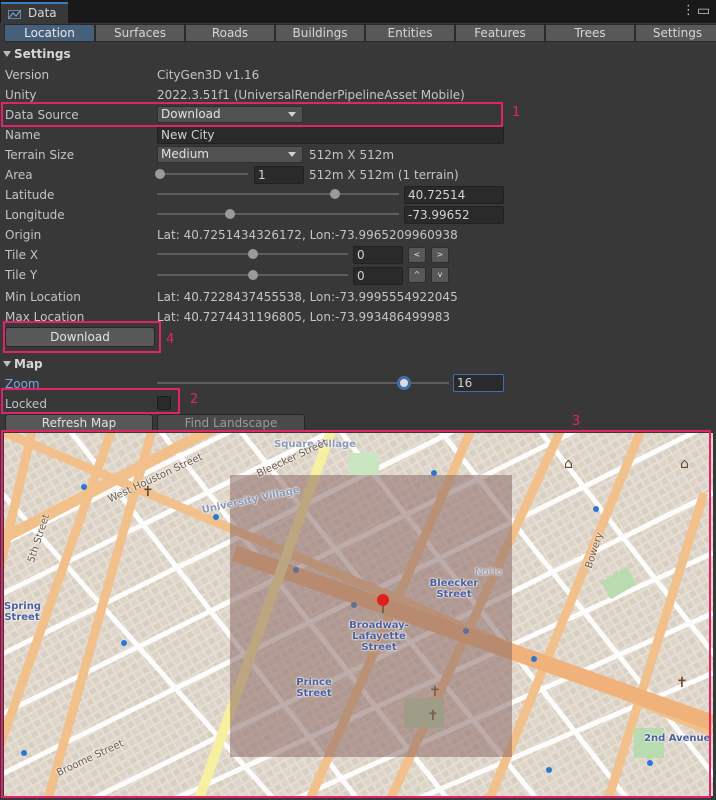 Image resolution: width=716 pixels, height=800 pixels. Describe the element at coordinates (49, 33) in the screenshot. I see `tab-location: Location` at that location.